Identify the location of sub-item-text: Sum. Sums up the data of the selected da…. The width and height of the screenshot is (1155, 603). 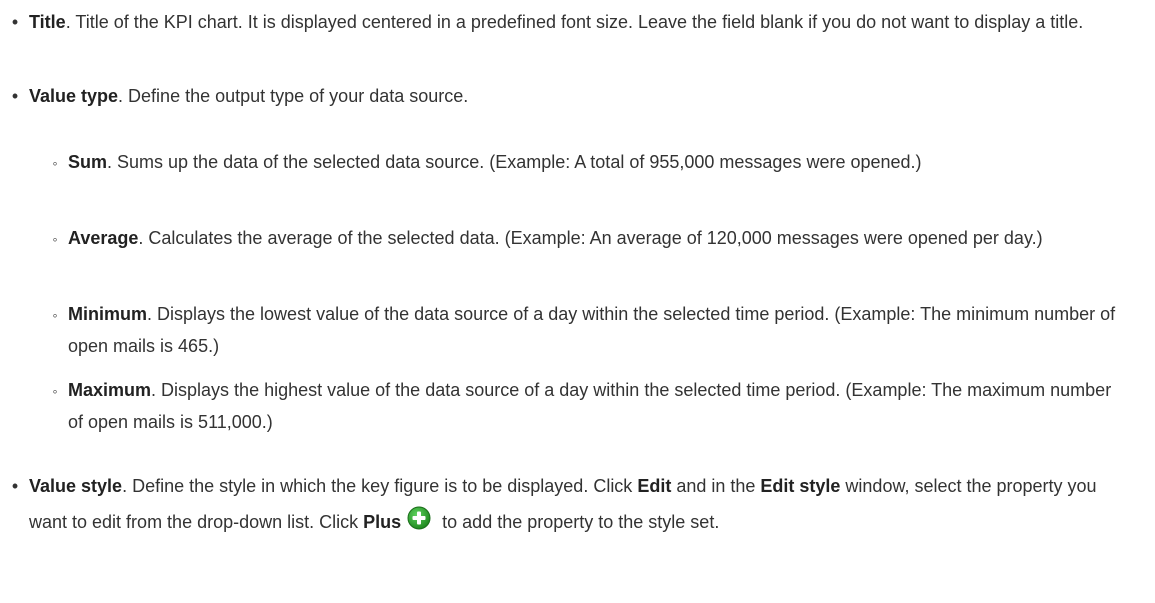
(598, 162).